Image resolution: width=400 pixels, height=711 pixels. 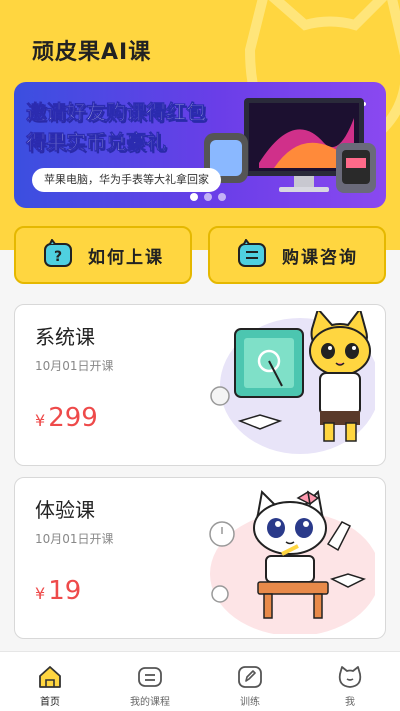 What do you see at coordinates (92, 52) in the screenshot?
I see `app-title: 顽皮果AI课` at bounding box center [92, 52].